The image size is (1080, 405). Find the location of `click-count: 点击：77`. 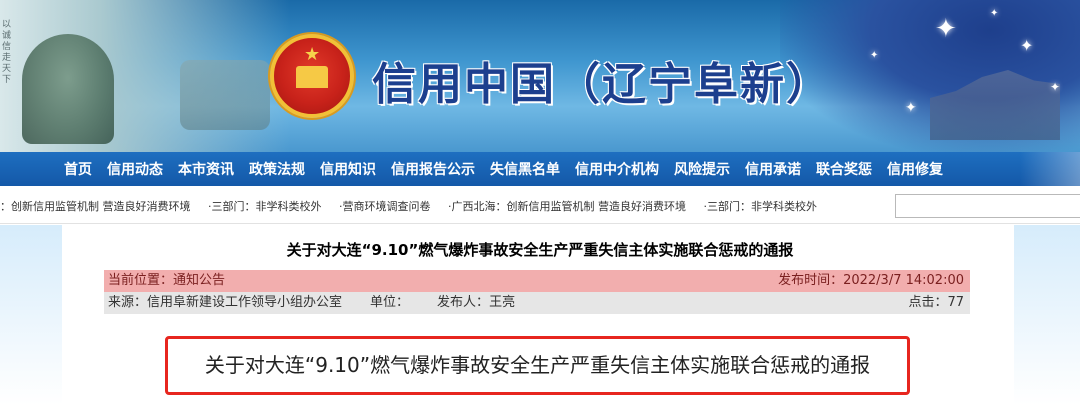

click-count: 点击：77 is located at coordinates (936, 303).